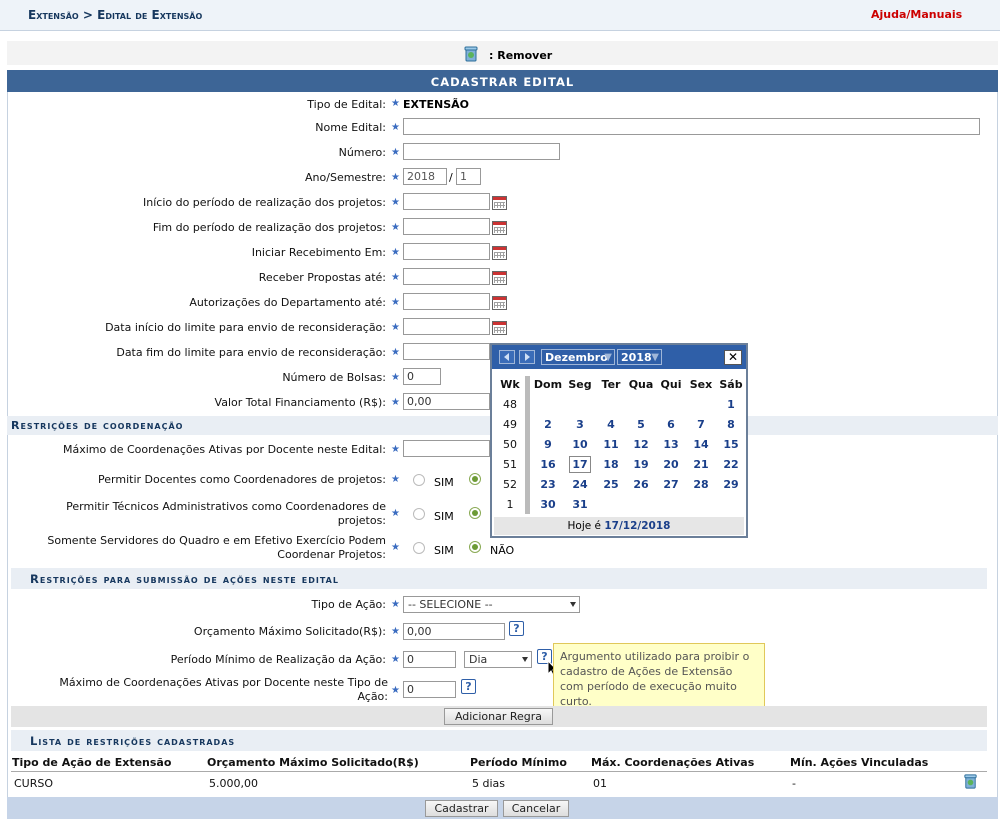 The height and width of the screenshot is (826, 1002). What do you see at coordinates (731, 464) in the screenshot?
I see `calendar-day: 22` at bounding box center [731, 464].